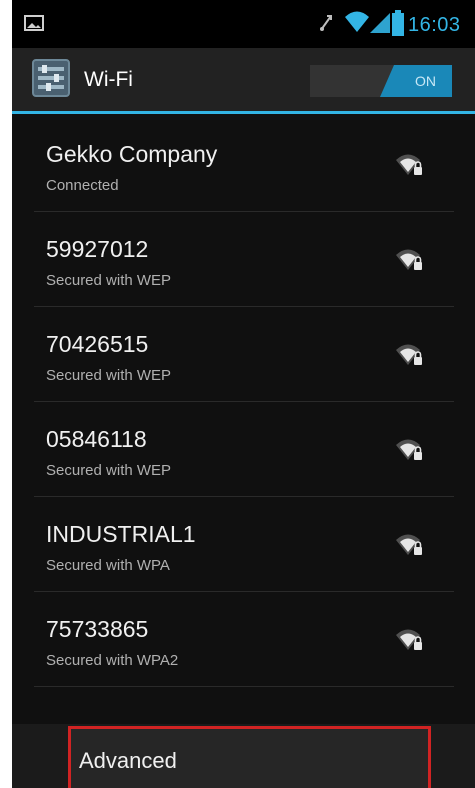 The image size is (475, 788). I want to click on network-item: 70426515 Secured with WEP, so click(244, 354).